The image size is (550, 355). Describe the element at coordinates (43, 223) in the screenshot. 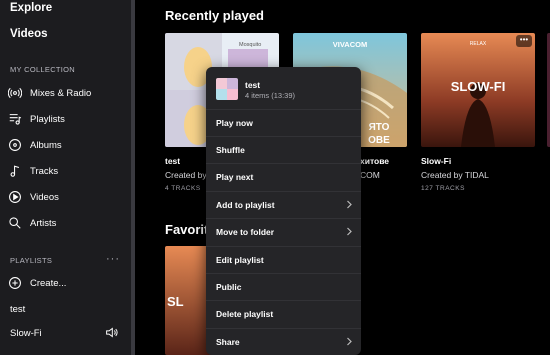

I see `sidebar-item-label: Artists` at that location.